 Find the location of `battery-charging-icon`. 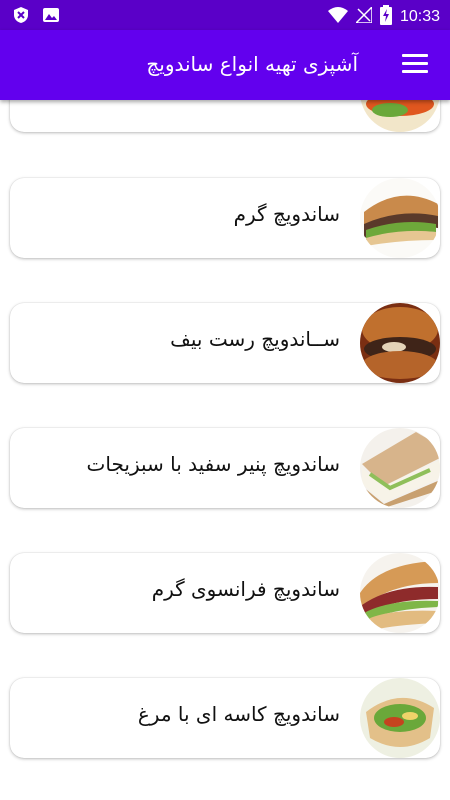

battery-charging-icon is located at coordinates (385, 17).